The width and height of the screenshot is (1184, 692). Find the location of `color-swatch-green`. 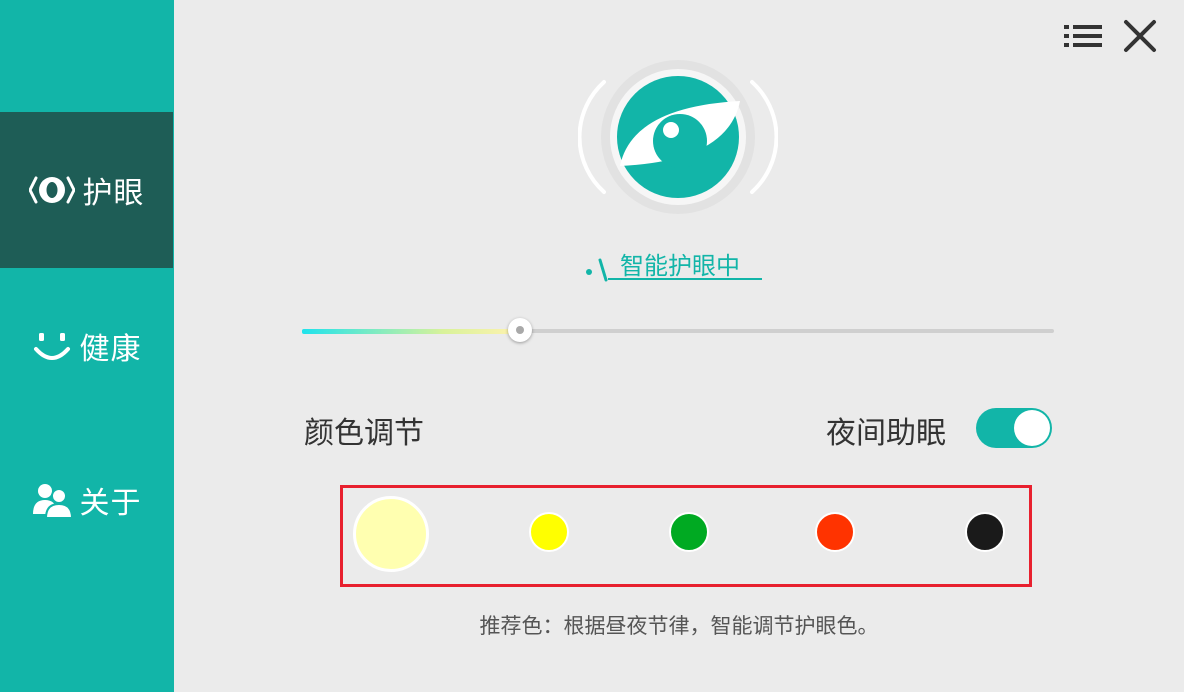

color-swatch-green is located at coordinates (689, 532).